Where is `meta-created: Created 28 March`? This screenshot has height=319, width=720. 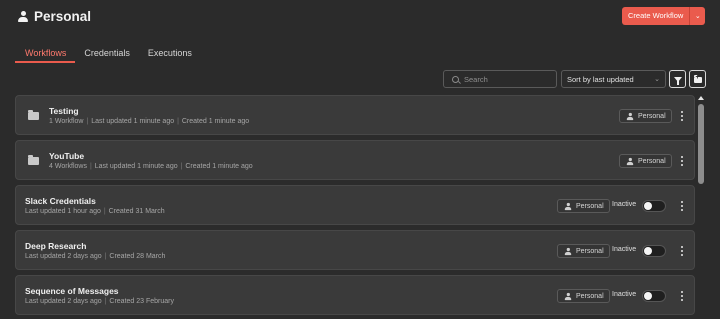 meta-created: Created 28 March is located at coordinates (137, 256).